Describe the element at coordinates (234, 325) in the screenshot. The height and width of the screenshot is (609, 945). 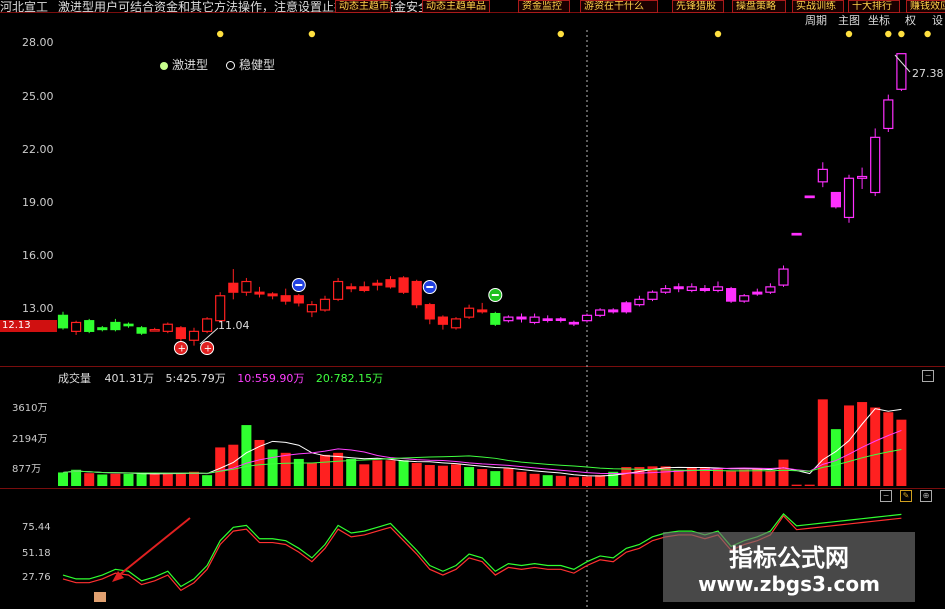
I see `low-price-label: 11.04` at that location.